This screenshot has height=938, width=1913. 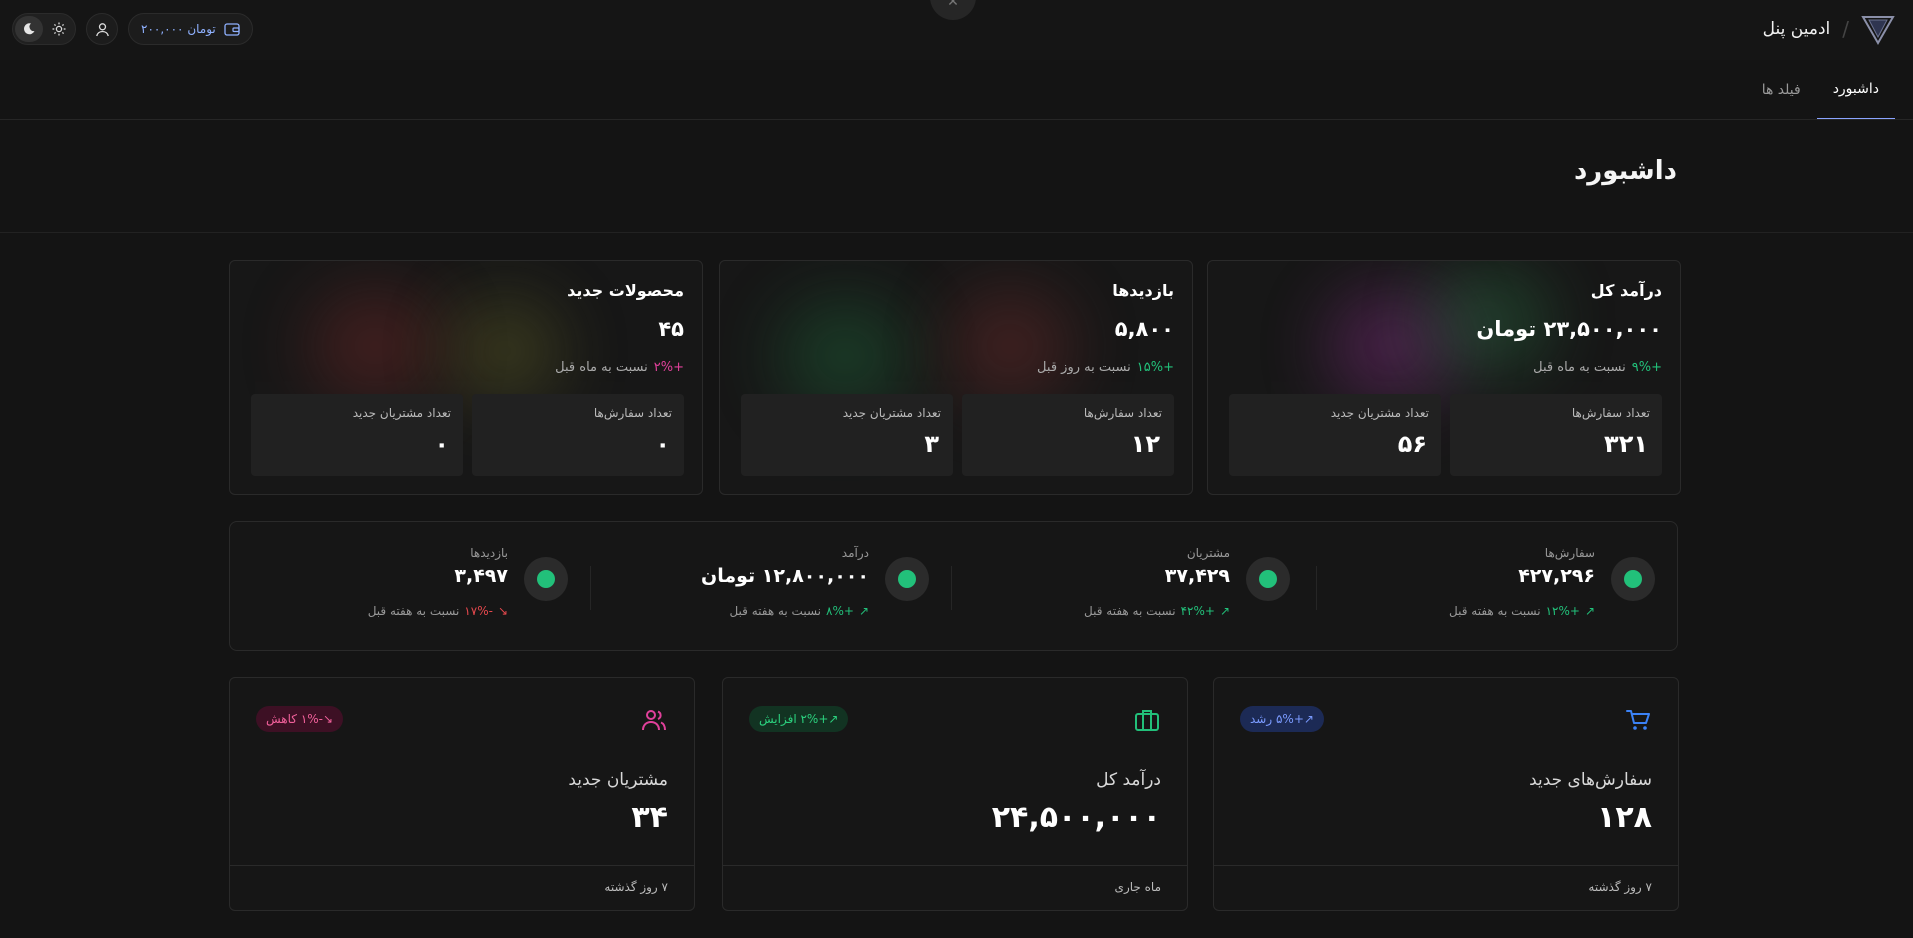 I want to click on stat-card-value: ۴۵, so click(x=671, y=329).